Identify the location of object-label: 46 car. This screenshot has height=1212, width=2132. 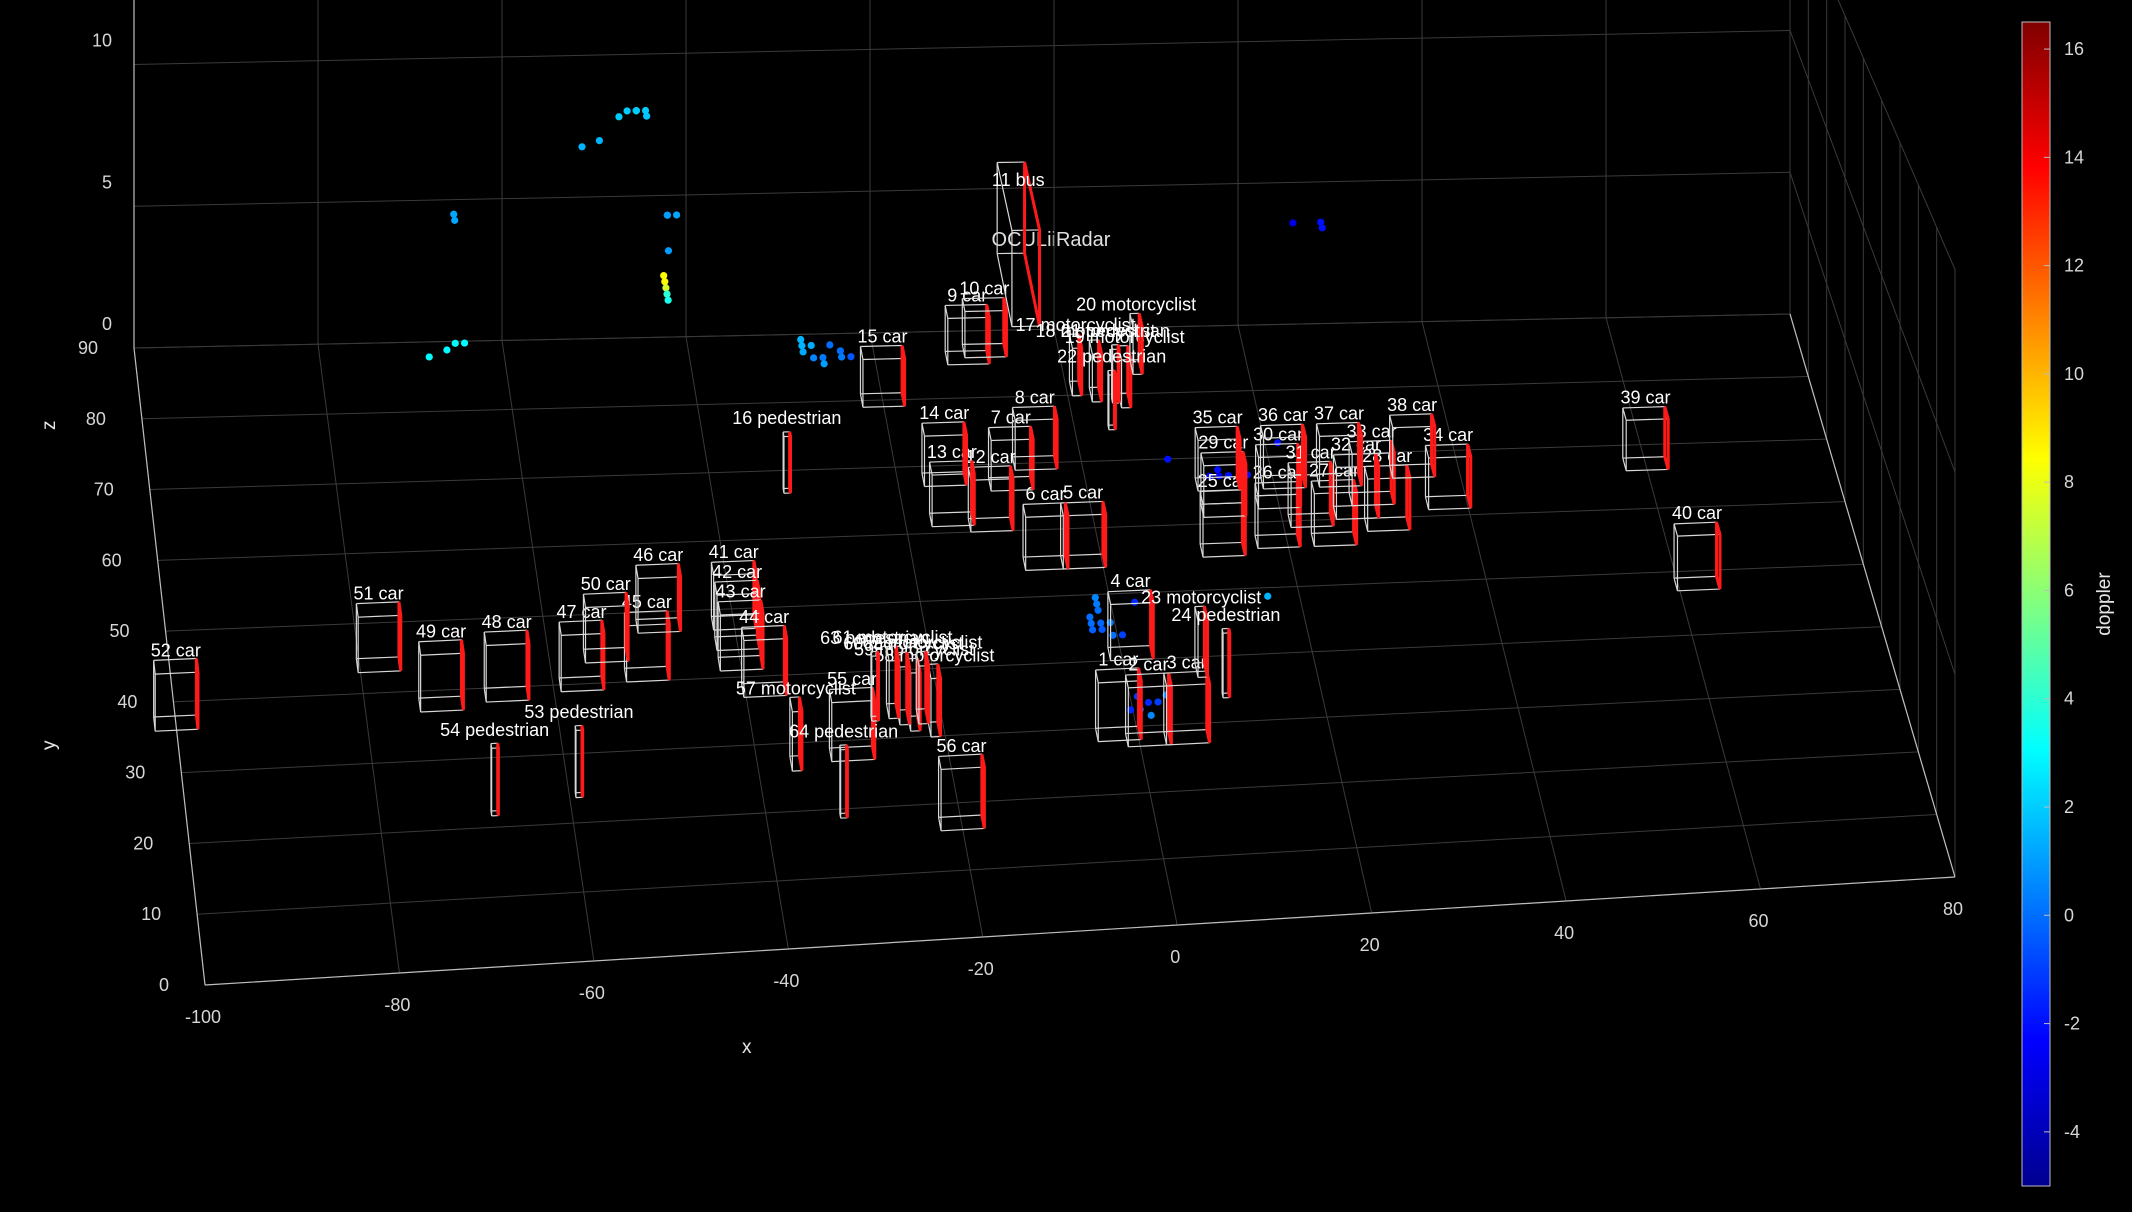
(658, 555).